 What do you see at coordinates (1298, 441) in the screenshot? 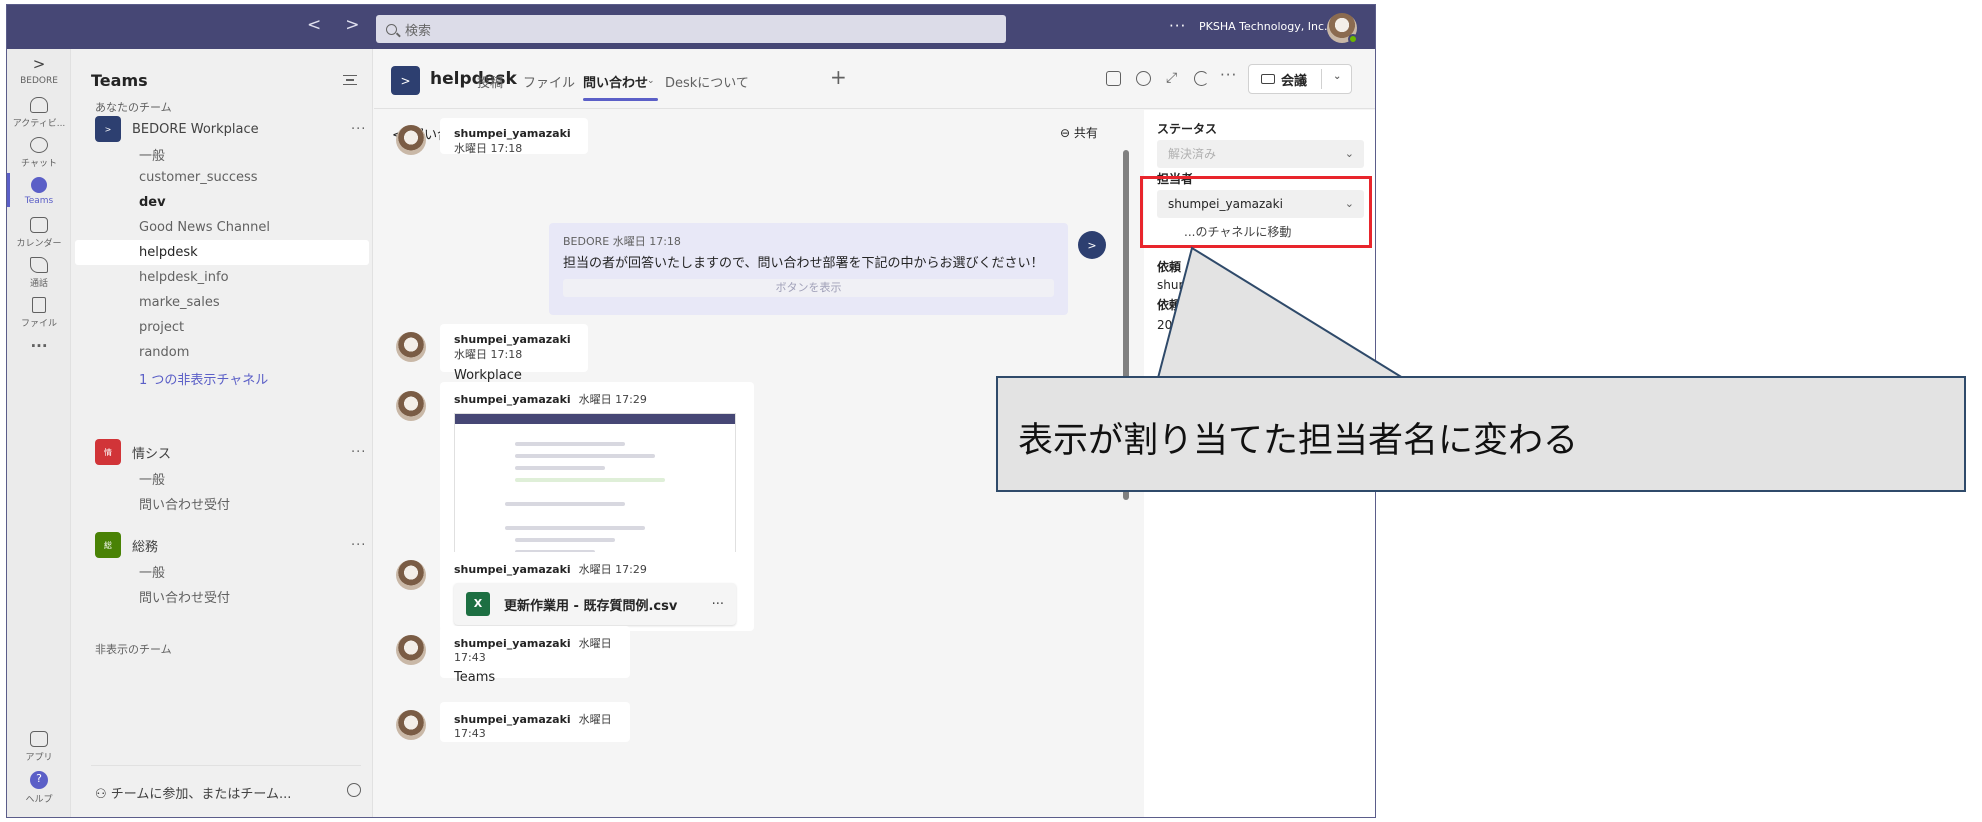
I see `callout-text: 表示が割り当てた担当者名に変わる` at bounding box center [1298, 441].